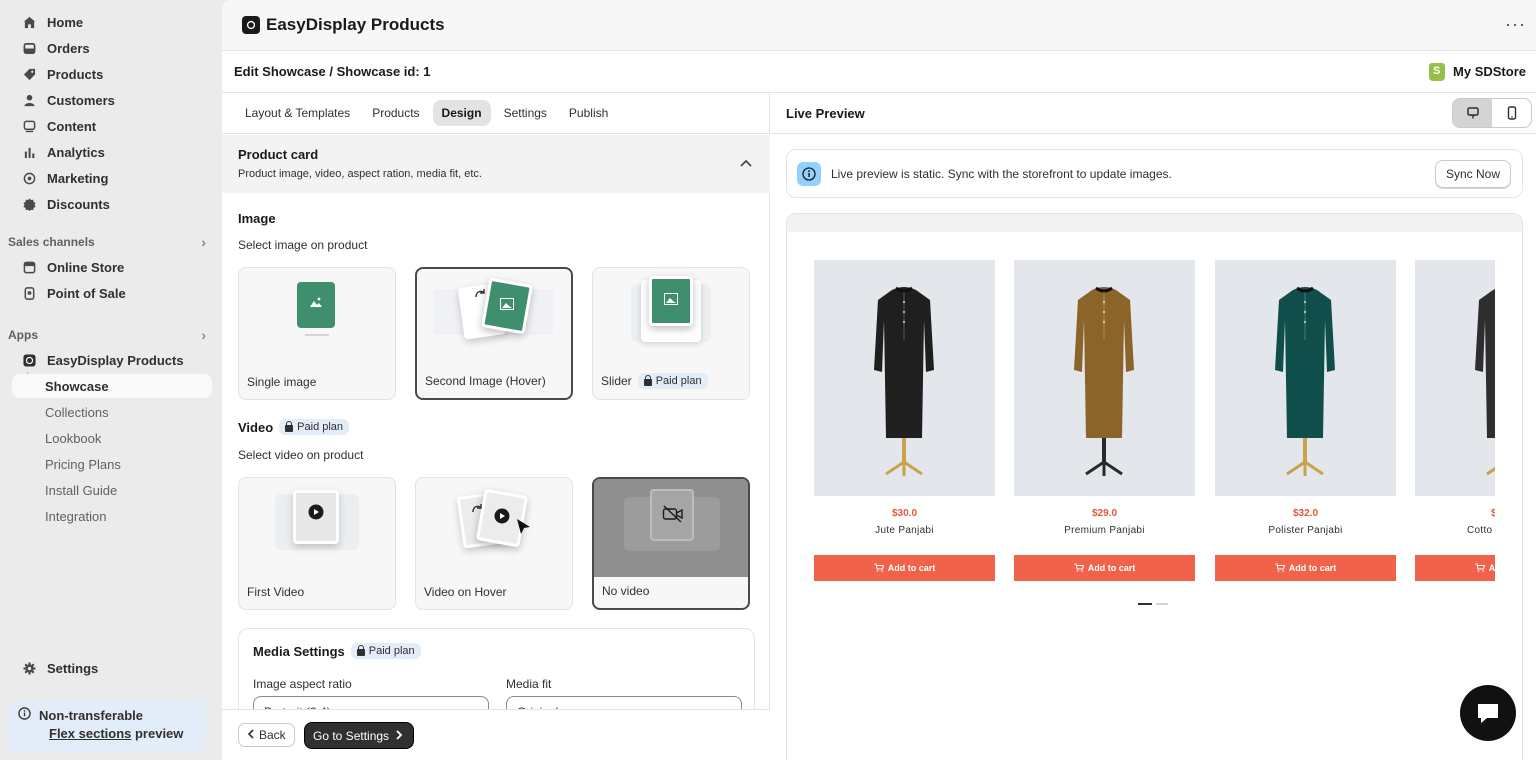  I want to click on chevron-left-icon, so click(251, 735).